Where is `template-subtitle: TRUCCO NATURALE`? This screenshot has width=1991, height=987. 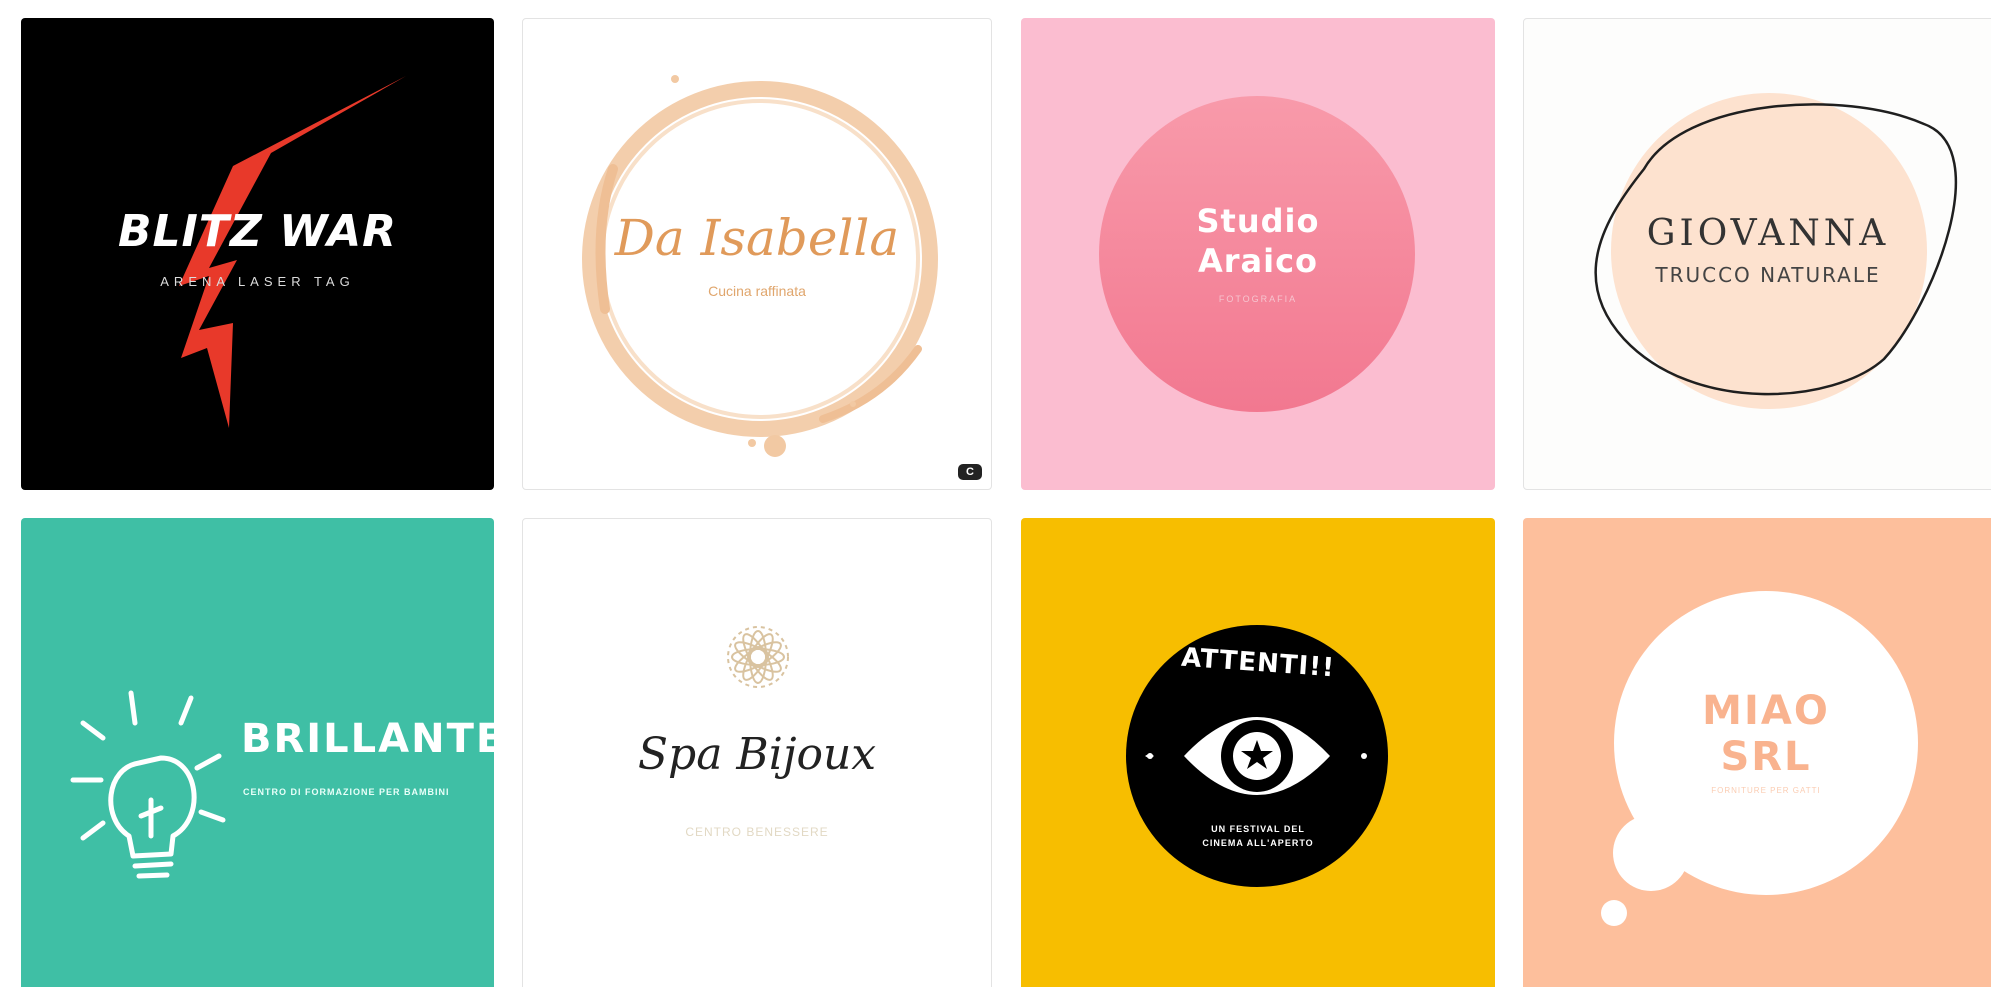 template-subtitle: TRUCCO NATURALE is located at coordinates (1768, 275).